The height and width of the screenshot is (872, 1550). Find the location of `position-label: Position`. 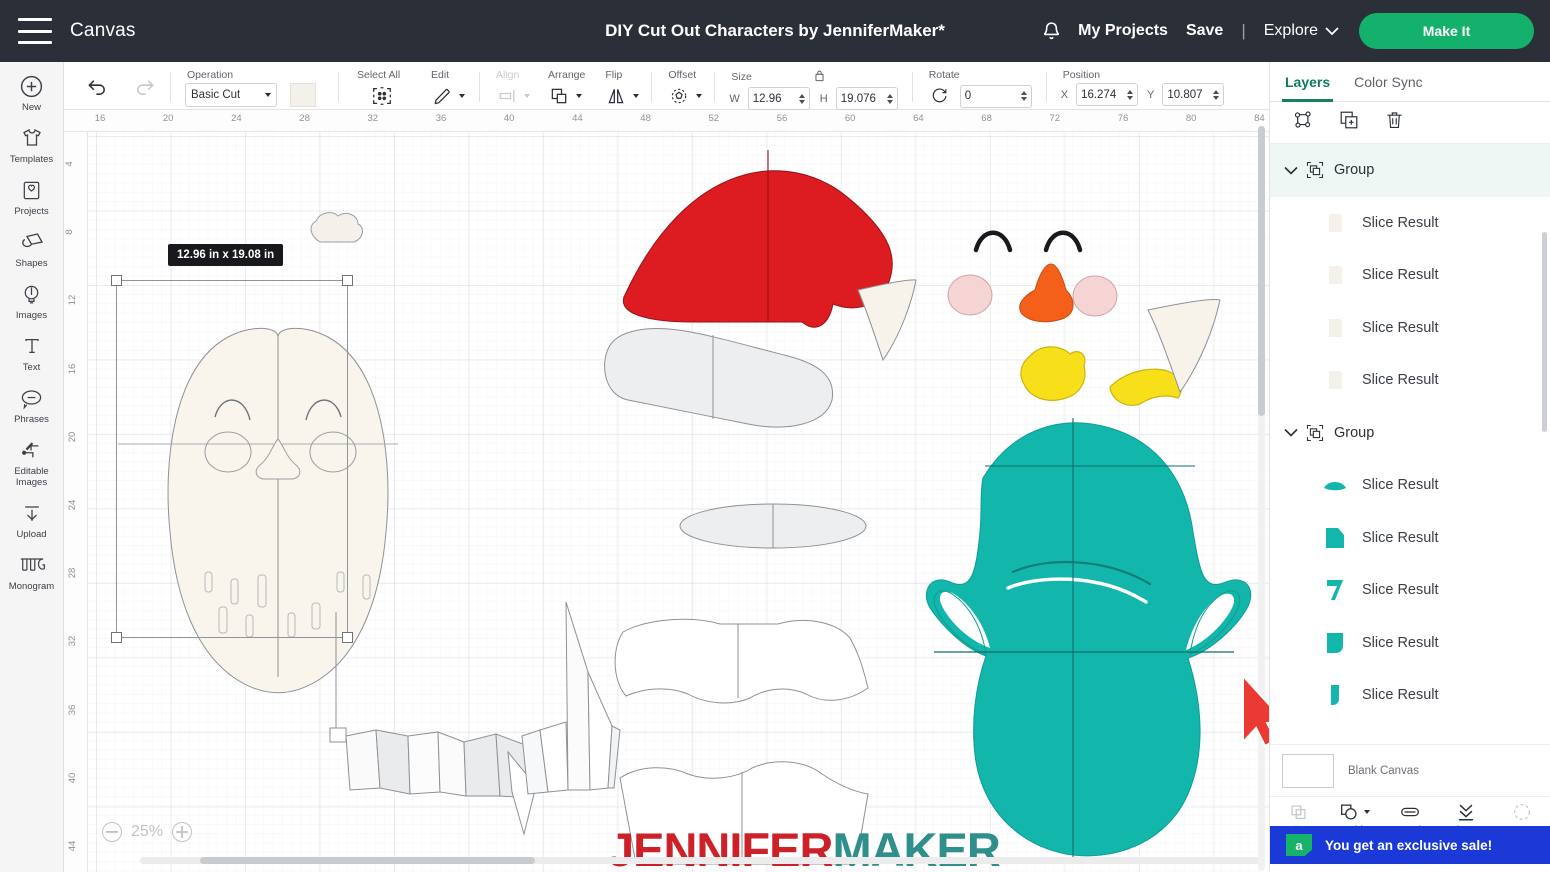

position-label: Position is located at coordinates (1081, 75).